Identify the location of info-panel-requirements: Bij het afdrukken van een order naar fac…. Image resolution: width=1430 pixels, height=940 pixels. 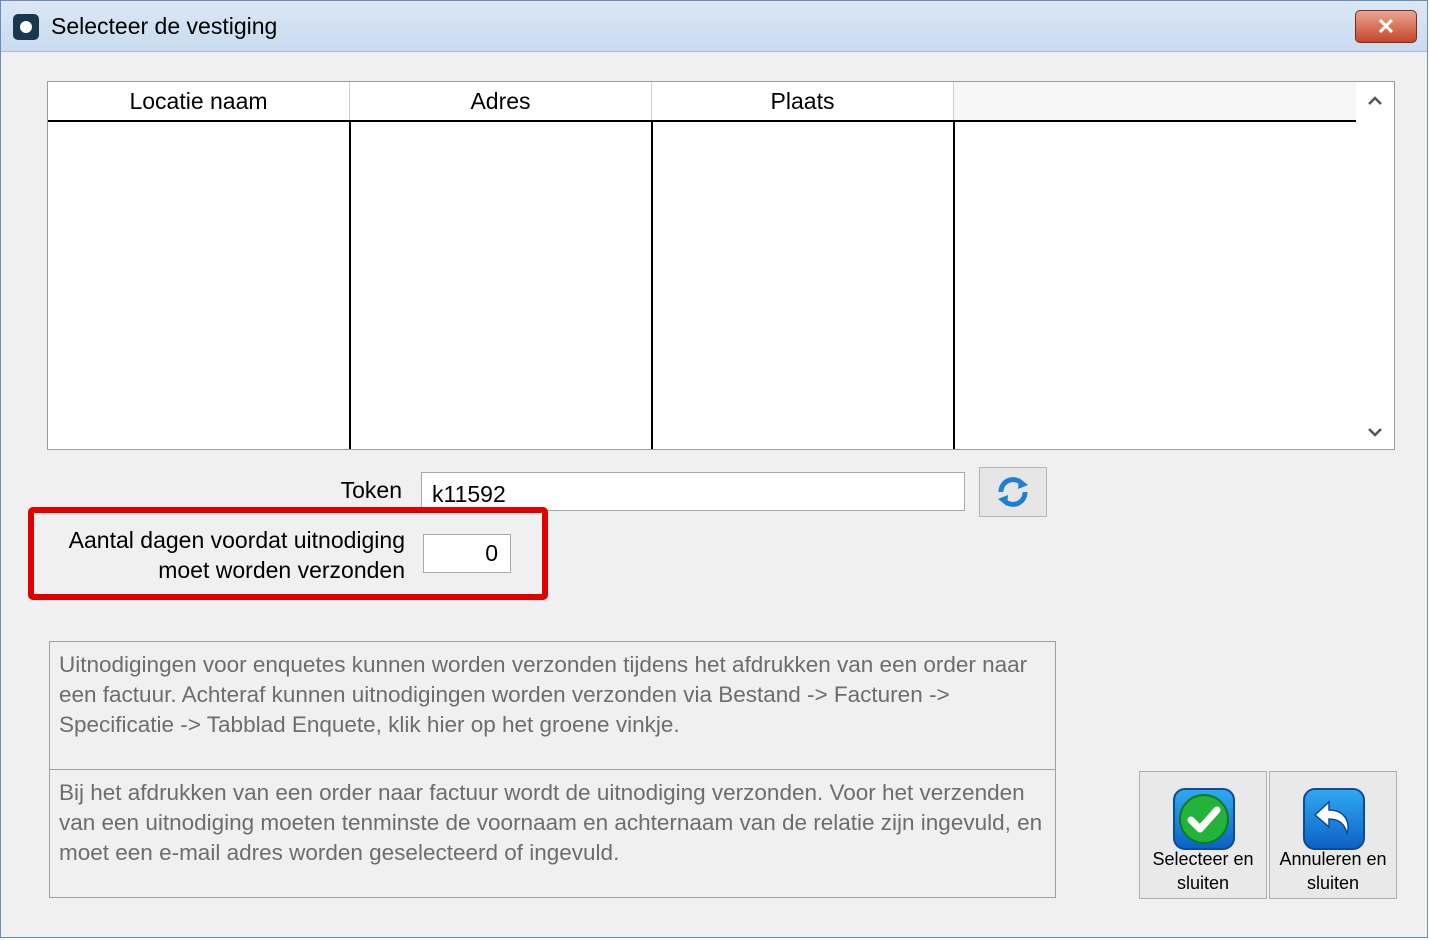
(552, 833).